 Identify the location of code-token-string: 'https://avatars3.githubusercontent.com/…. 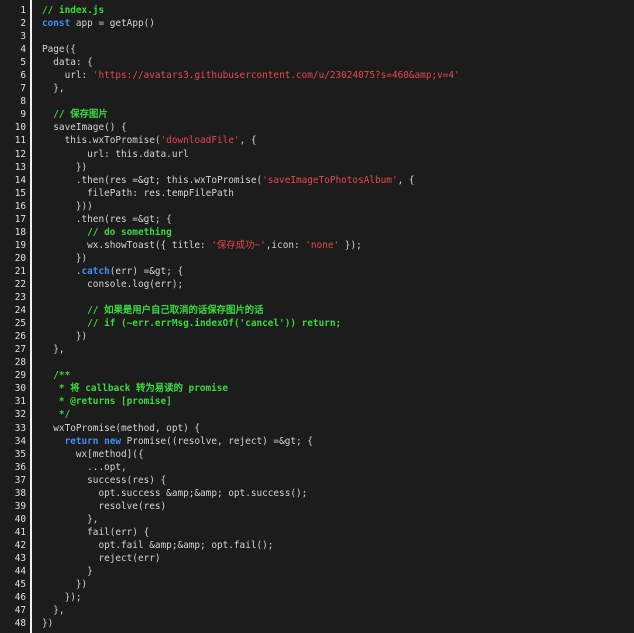
(276, 76).